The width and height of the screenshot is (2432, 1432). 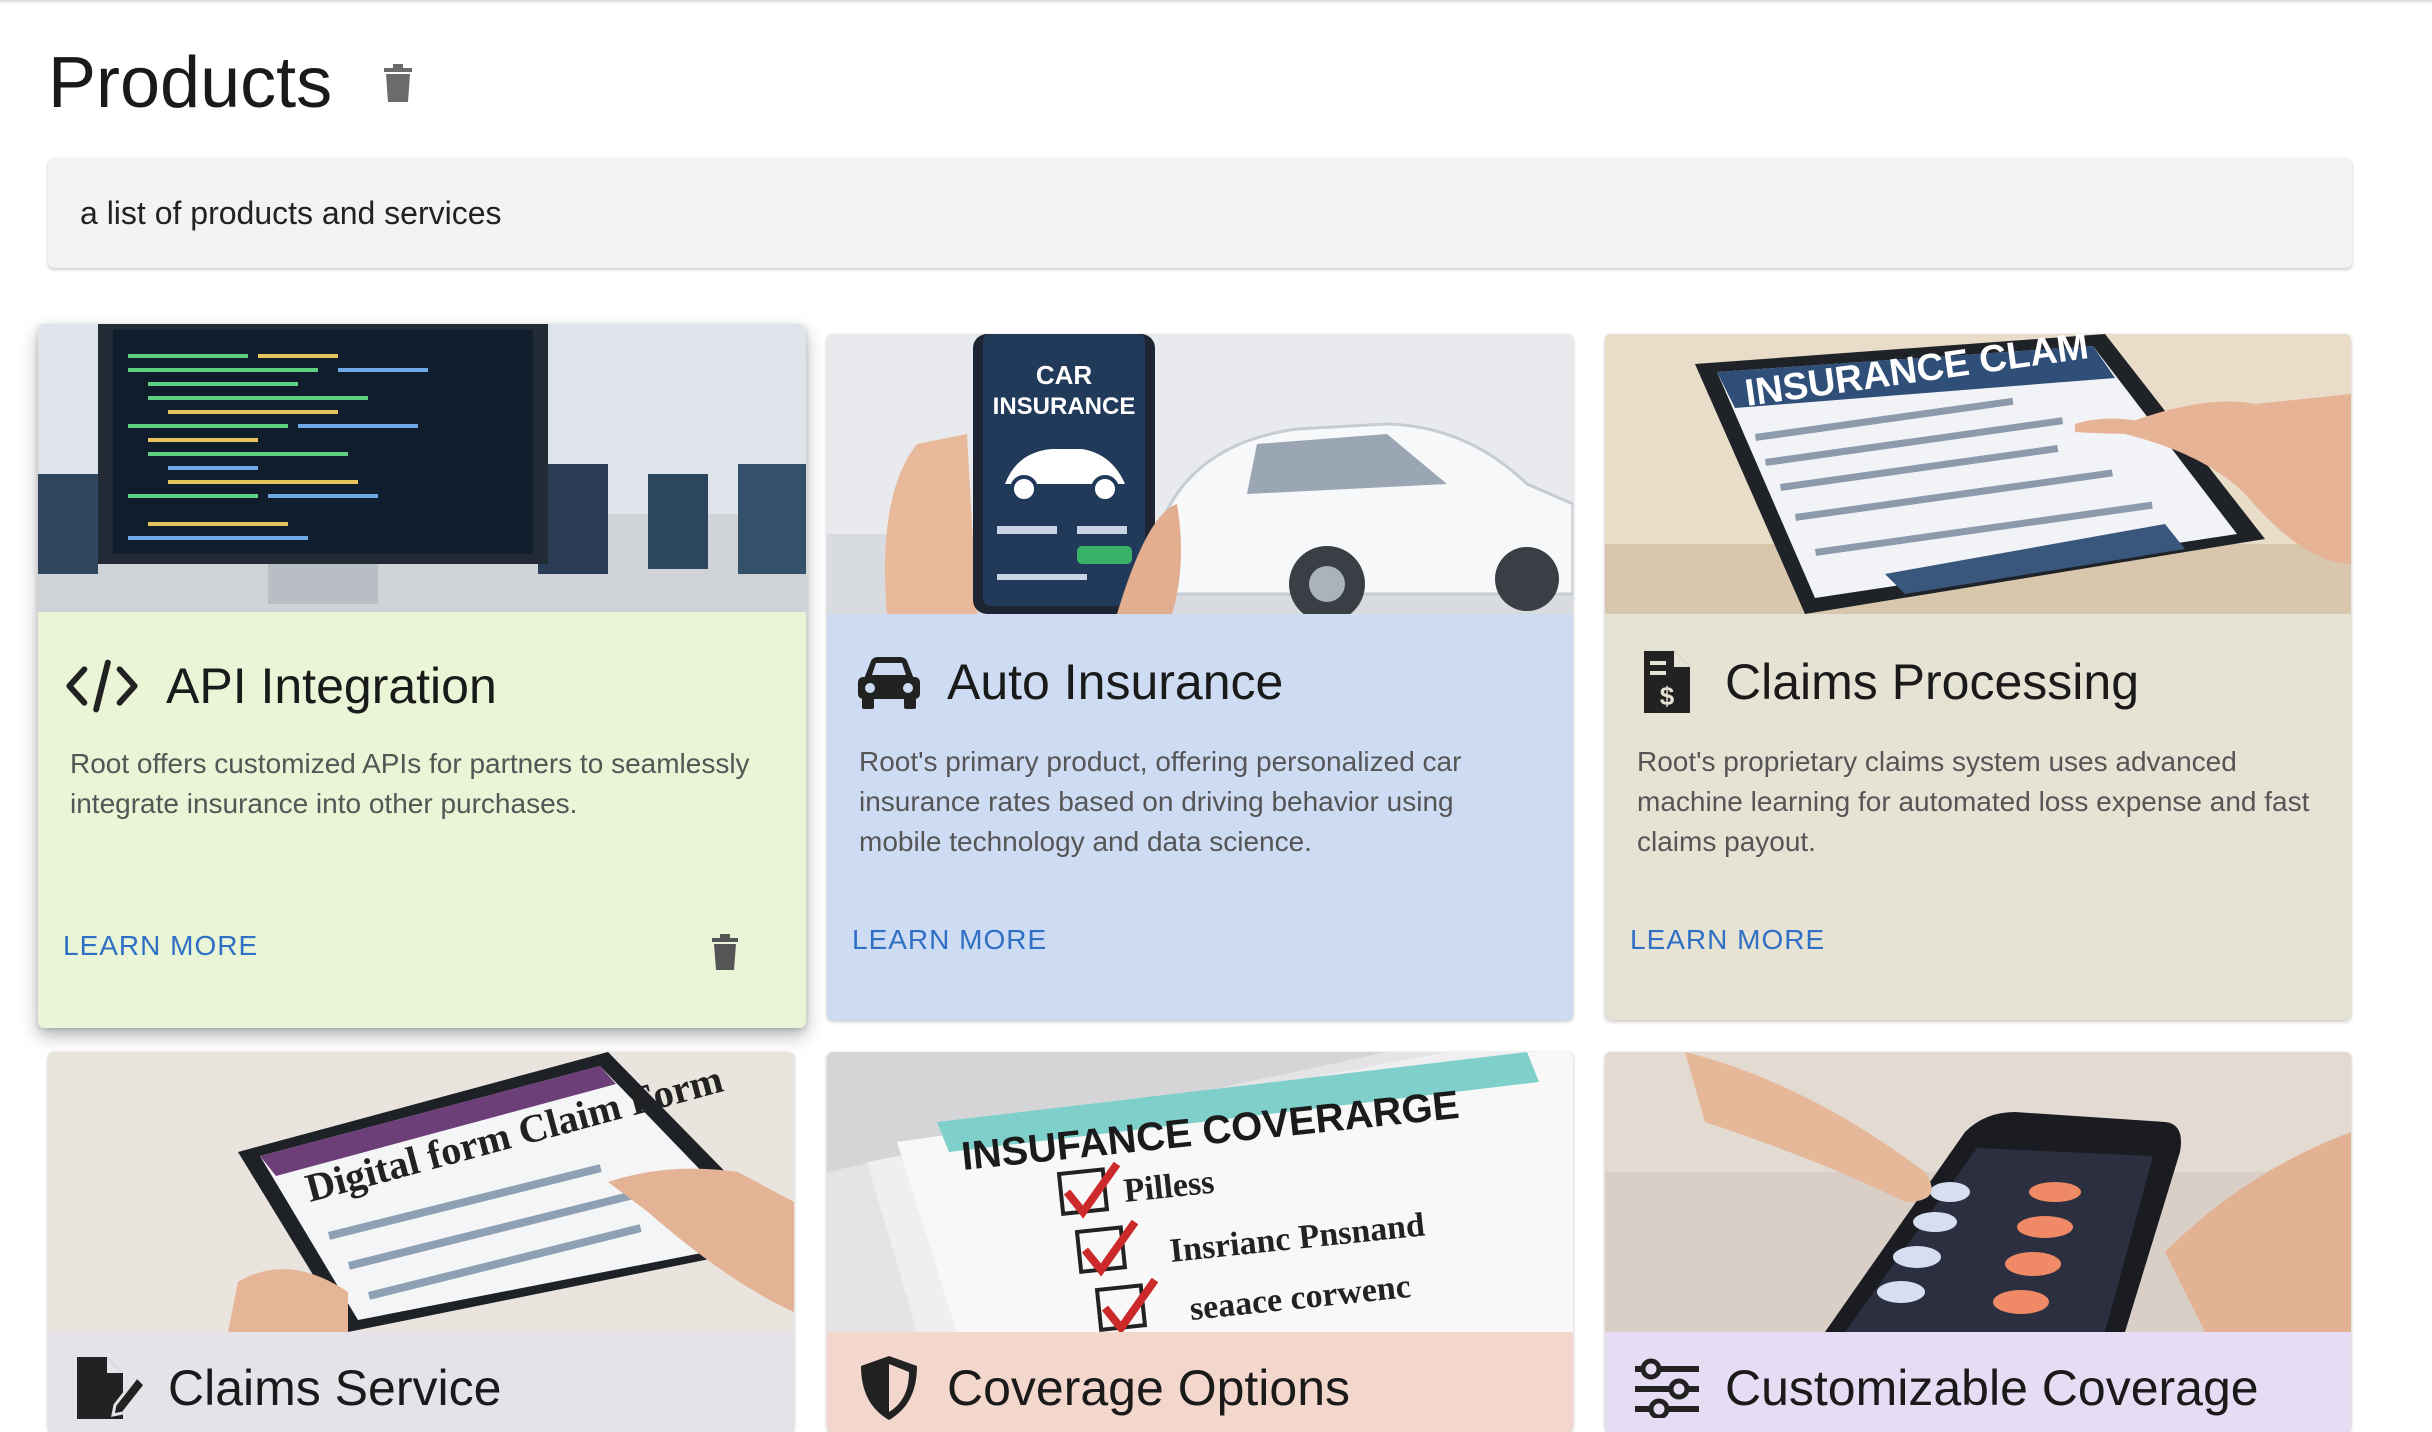 I want to click on page-title: Products, so click(x=190, y=83).